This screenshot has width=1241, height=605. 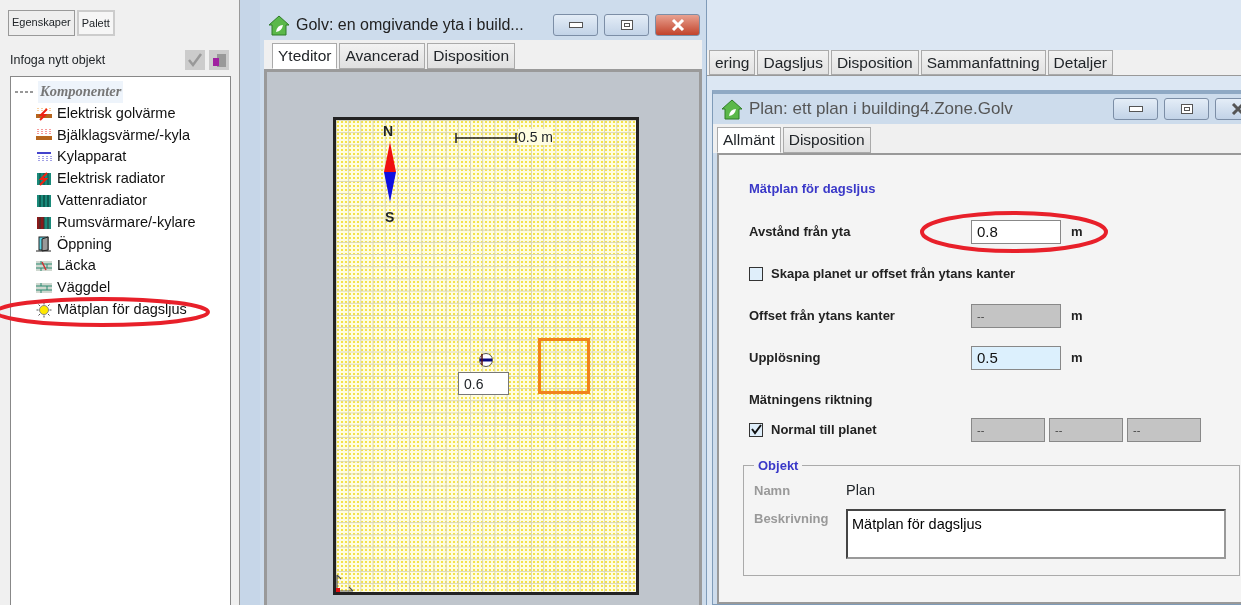 What do you see at coordinates (881, 109) in the screenshot?
I see `window-title: Plan: ett plan i building4.Zone.Golv` at bounding box center [881, 109].